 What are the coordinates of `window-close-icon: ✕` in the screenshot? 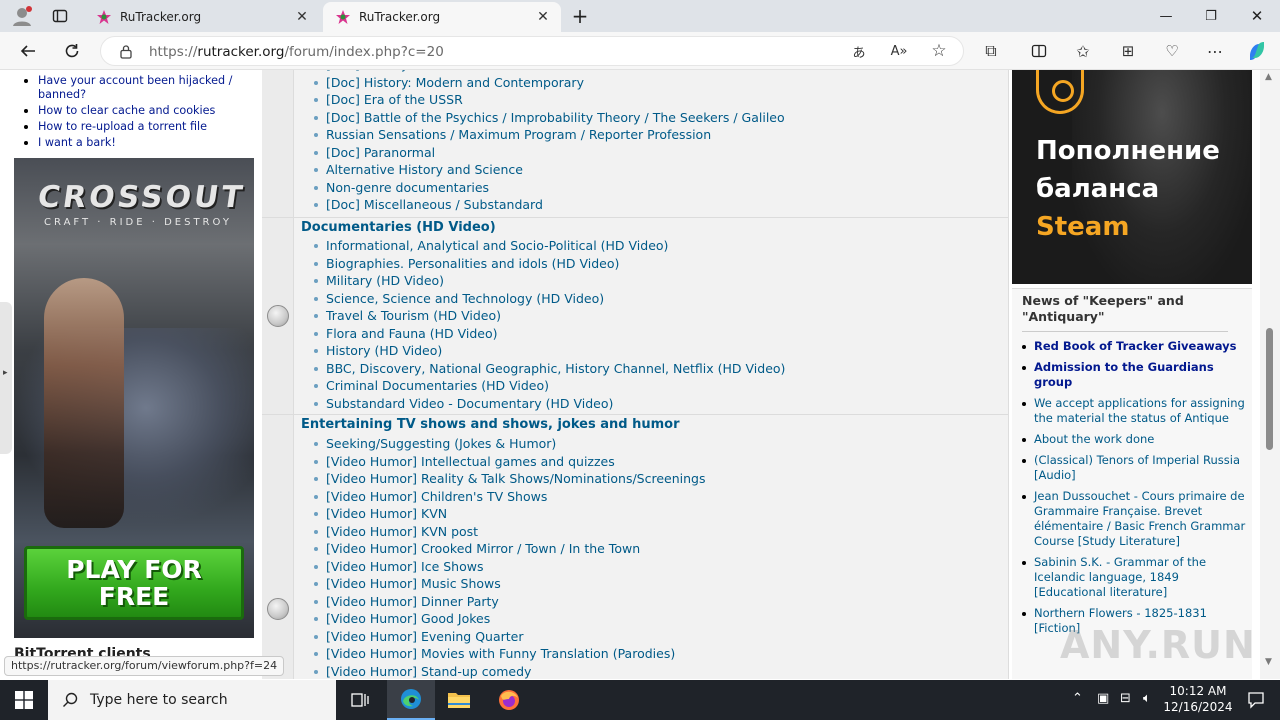 It's located at (1257, 16).